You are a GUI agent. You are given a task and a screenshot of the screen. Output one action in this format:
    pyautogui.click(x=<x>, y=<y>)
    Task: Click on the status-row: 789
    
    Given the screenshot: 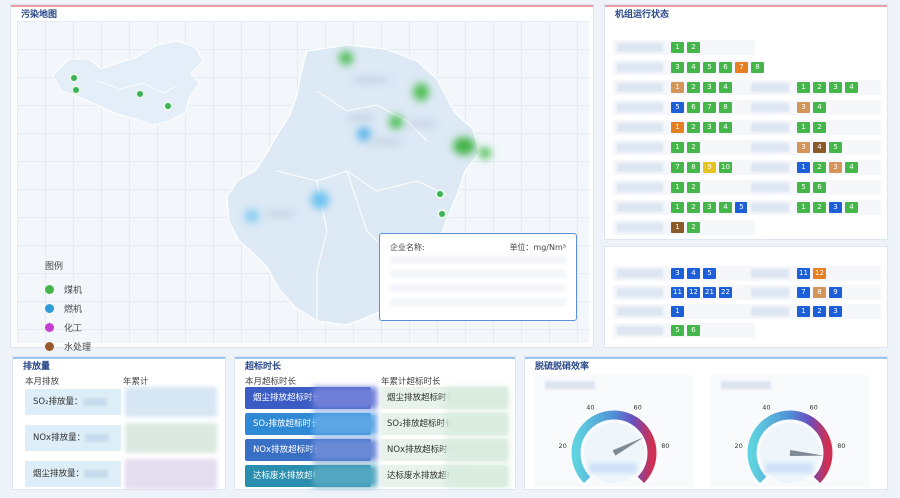 What is the action you would take?
    pyautogui.click(x=798, y=292)
    